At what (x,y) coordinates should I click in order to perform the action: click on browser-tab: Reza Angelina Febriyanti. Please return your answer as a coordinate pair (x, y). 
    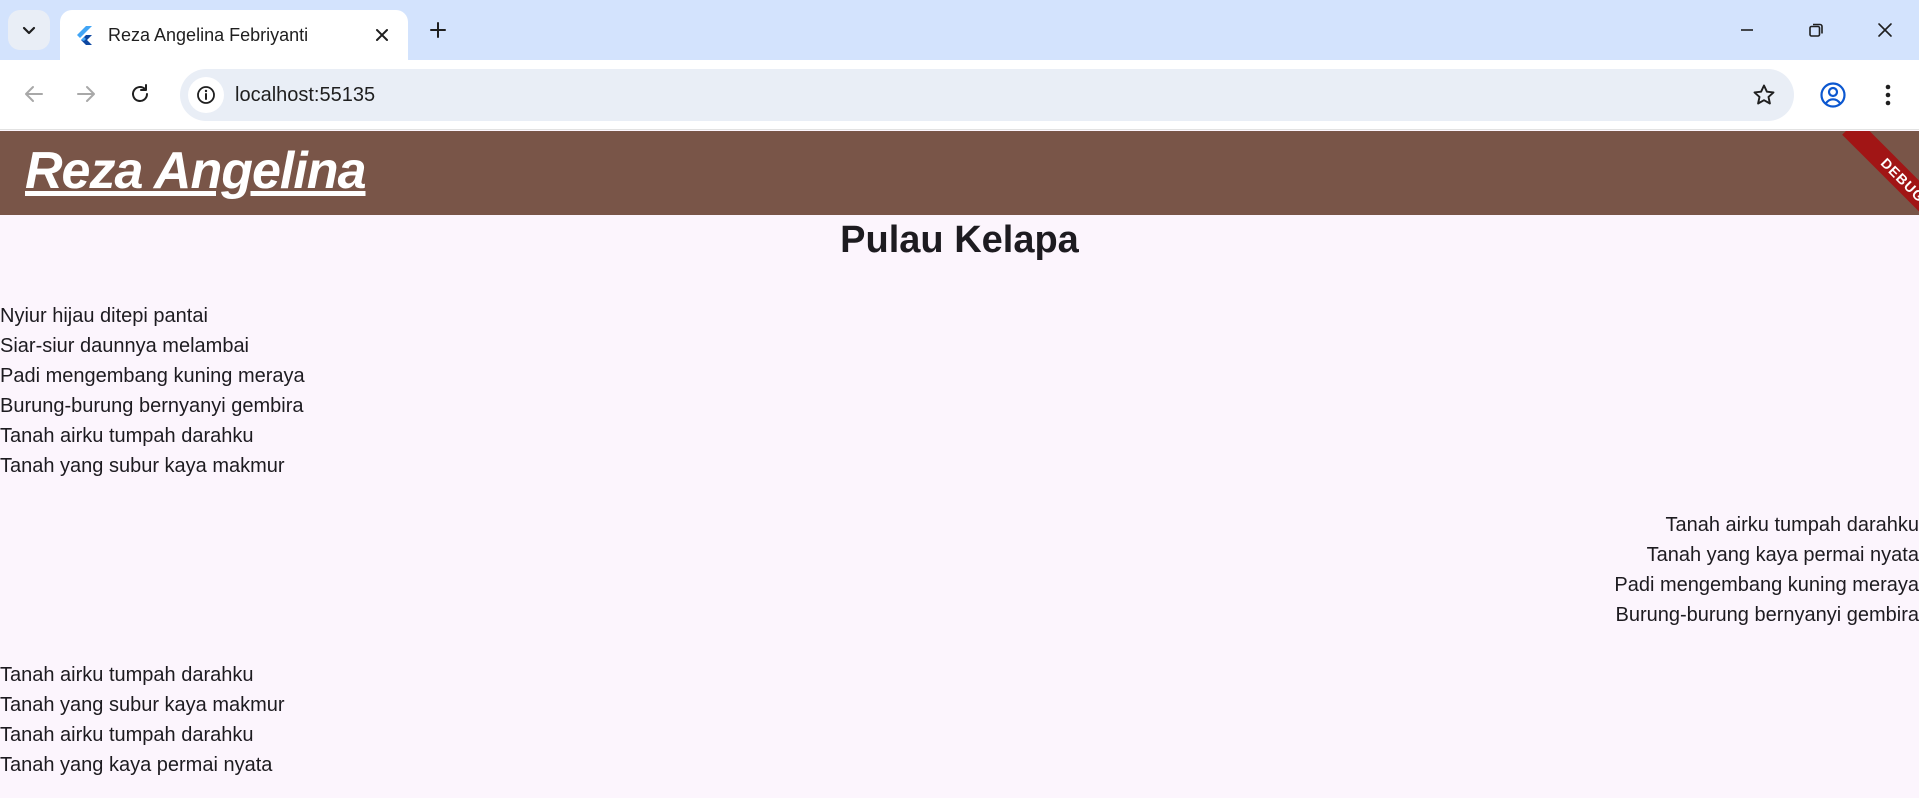
    Looking at the image, I should click on (234, 35).